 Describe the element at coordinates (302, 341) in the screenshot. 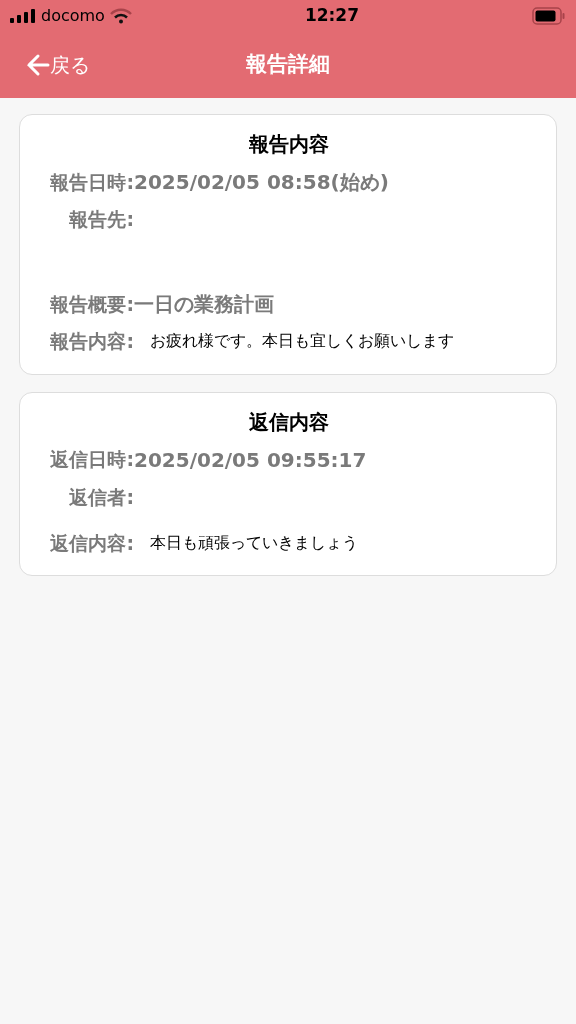

I see `message-text: お疲れ様です。本日も宜しくお願いします` at that location.